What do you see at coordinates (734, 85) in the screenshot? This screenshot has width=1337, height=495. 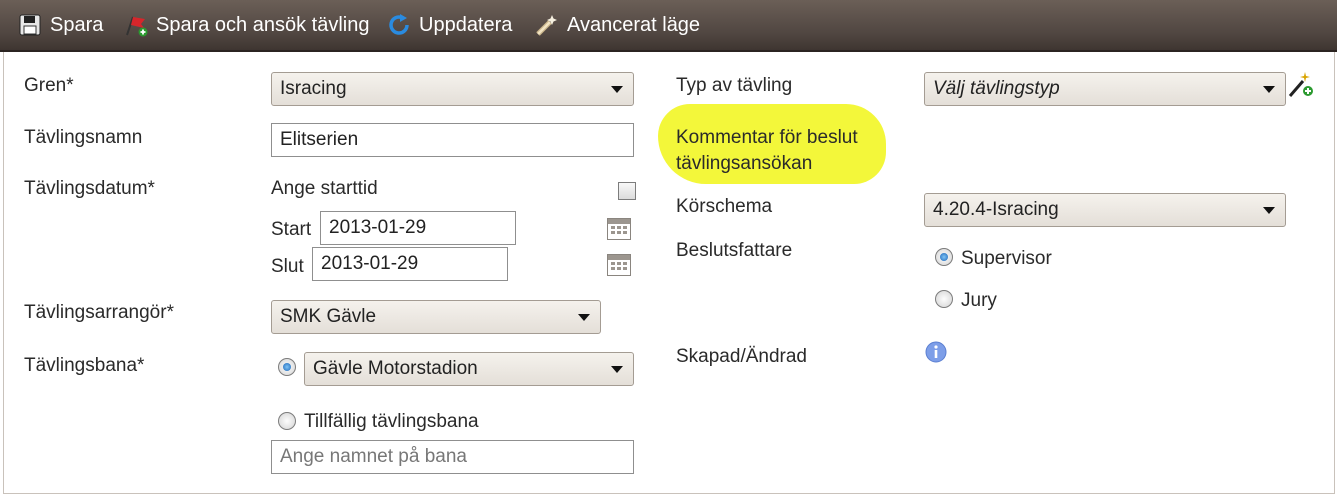 I see `competition-type-label: Typ av tävling` at bounding box center [734, 85].